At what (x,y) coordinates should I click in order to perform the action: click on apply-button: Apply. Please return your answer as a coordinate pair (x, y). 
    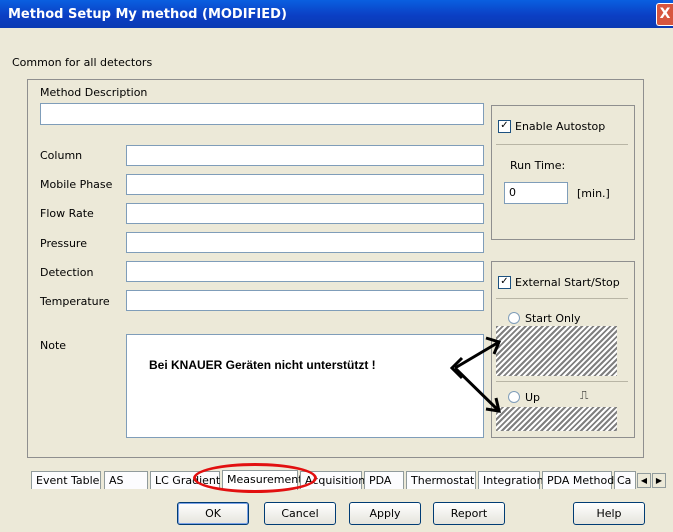
    Looking at the image, I should click on (385, 513).